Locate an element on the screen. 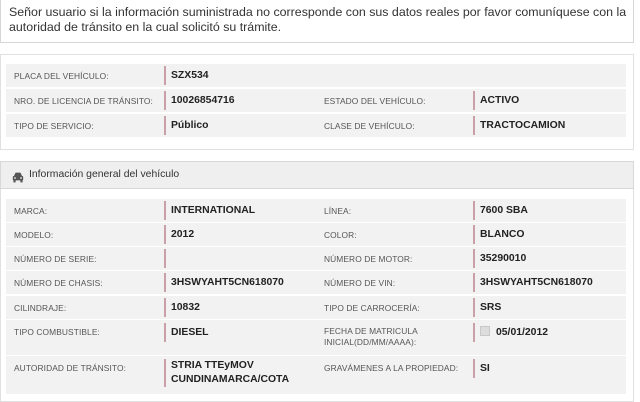  marca-label: MARCA: is located at coordinates (31, 211).